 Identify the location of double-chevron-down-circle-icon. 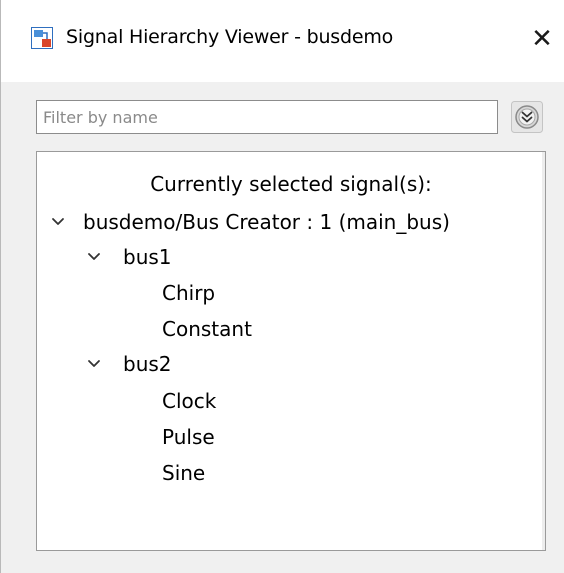
(527, 117).